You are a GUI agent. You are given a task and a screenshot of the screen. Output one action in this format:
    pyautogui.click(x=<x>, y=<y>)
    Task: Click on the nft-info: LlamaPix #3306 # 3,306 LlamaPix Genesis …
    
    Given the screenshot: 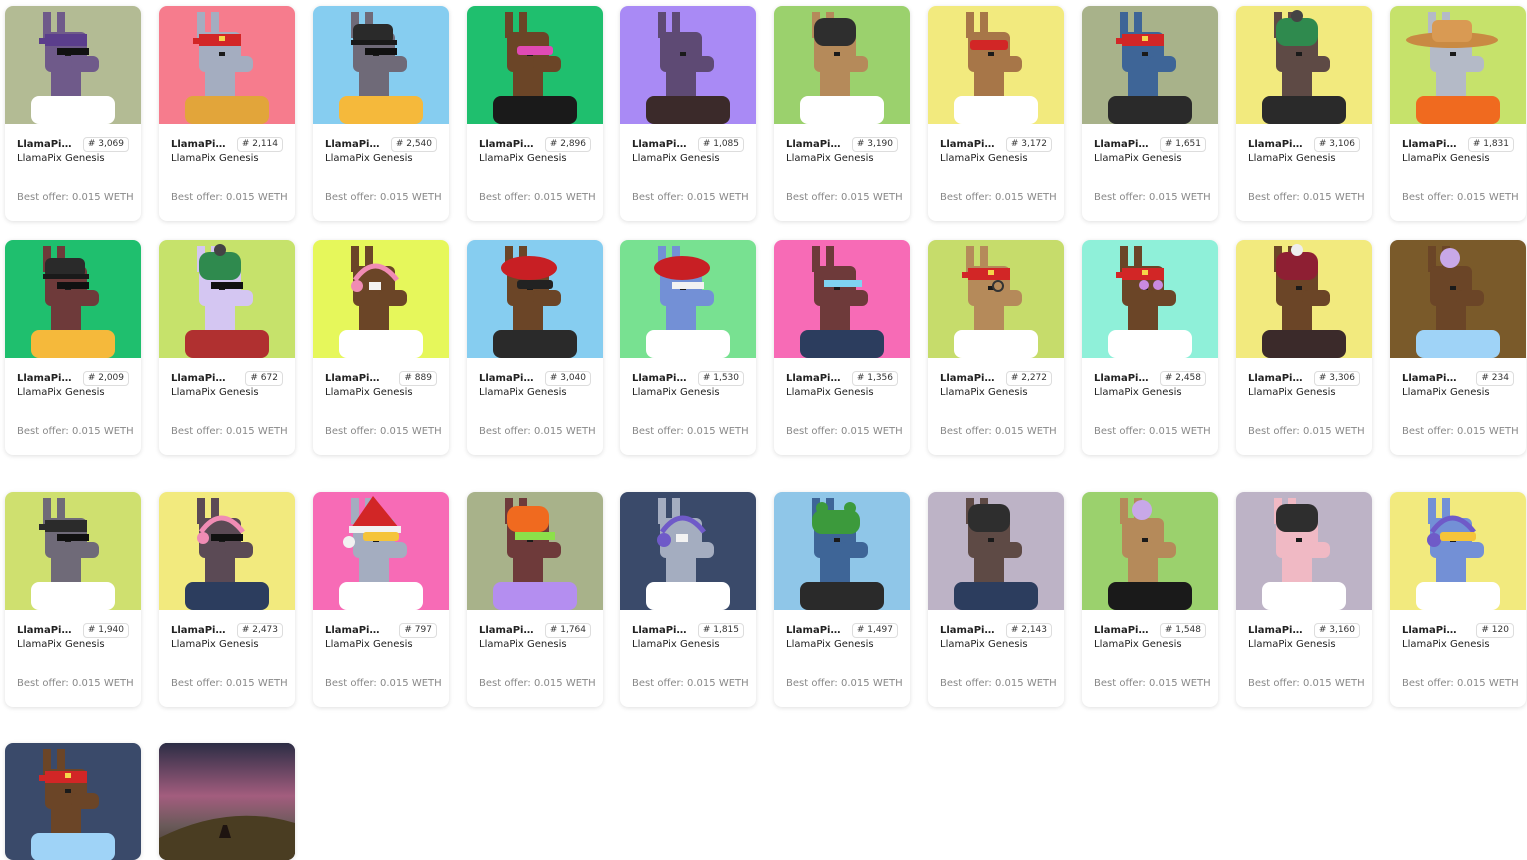 What is the action you would take?
    pyautogui.click(x=1304, y=403)
    